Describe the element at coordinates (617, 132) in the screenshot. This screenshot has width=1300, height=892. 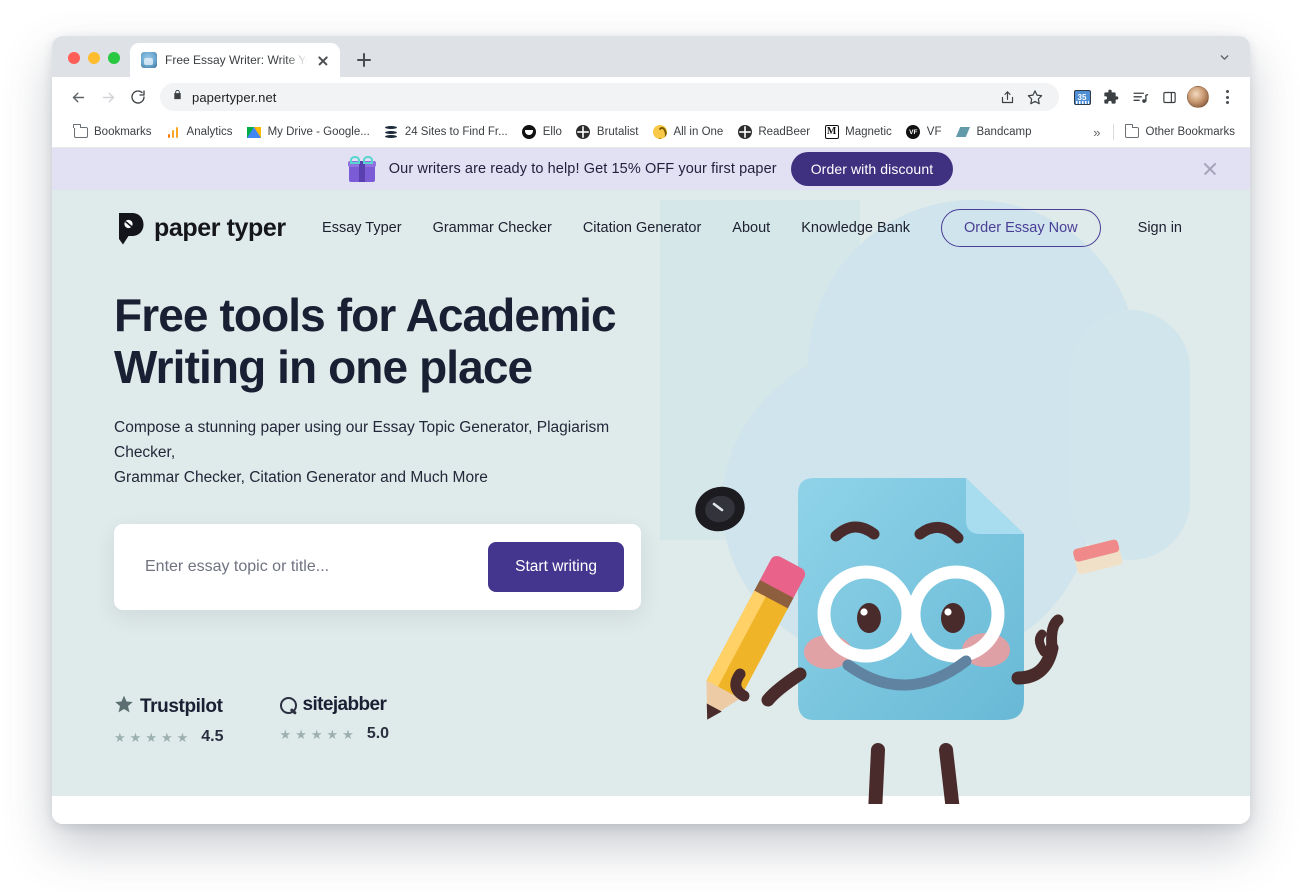
I see `bookmark-label: Brutalist` at that location.